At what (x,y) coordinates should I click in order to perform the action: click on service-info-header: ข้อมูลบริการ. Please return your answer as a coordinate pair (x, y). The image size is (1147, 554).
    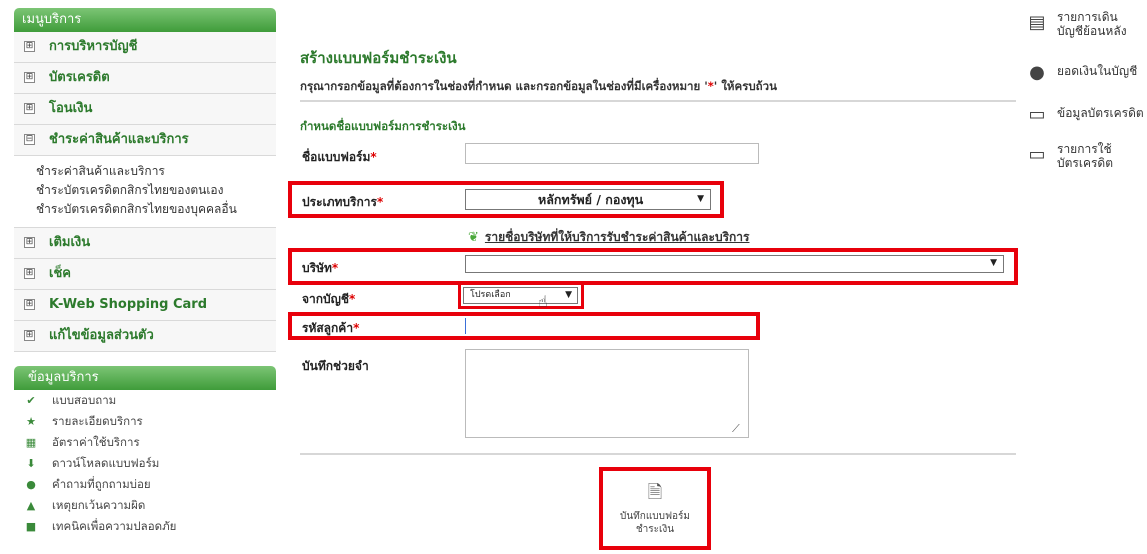
    Looking at the image, I should click on (145, 378).